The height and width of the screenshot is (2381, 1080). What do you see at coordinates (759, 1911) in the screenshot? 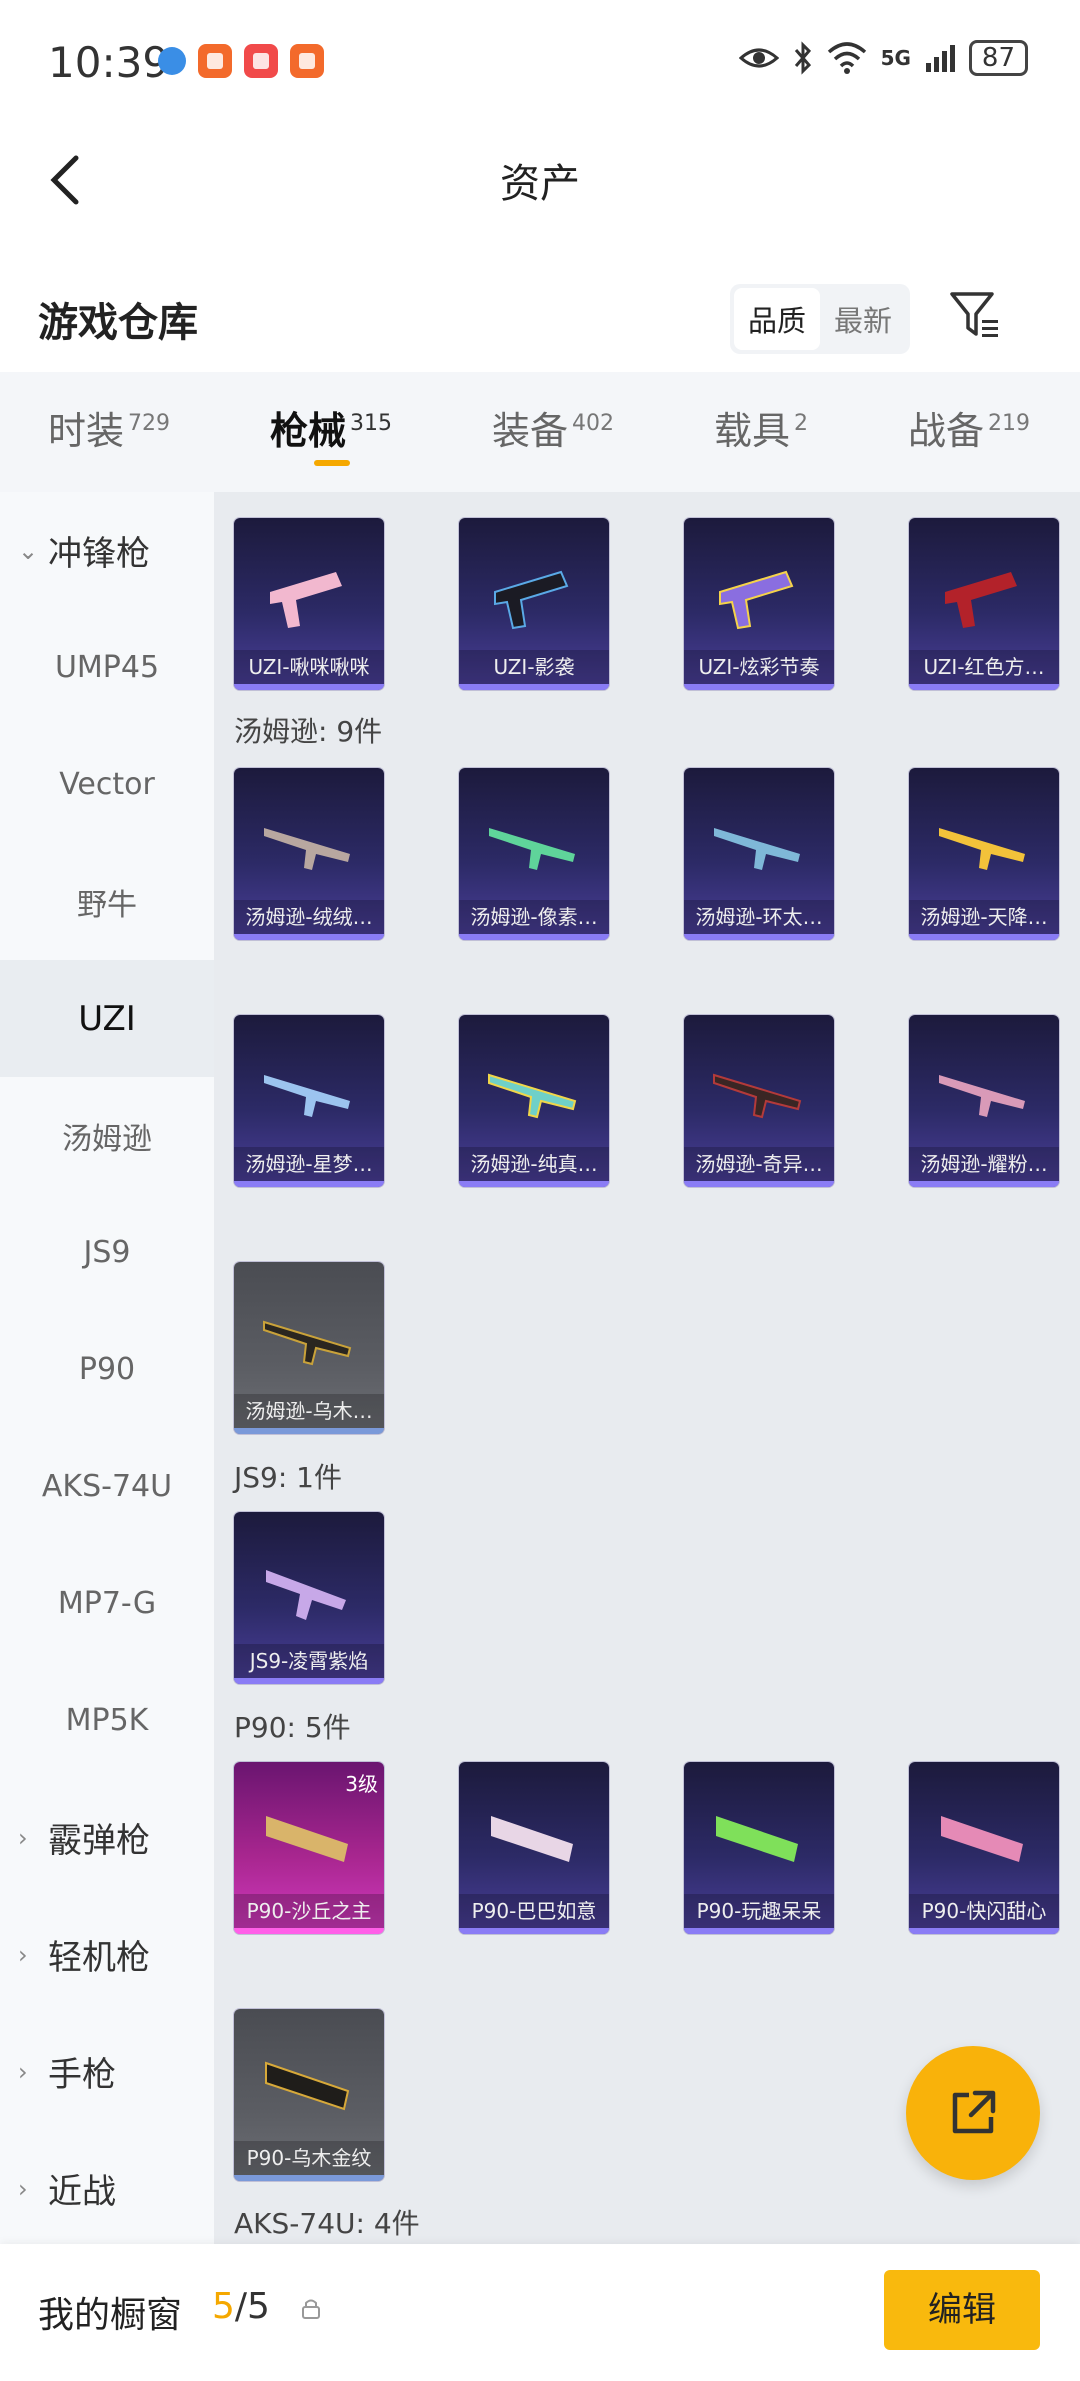
I see `skin-name: P90-玩趣呆呆` at bounding box center [759, 1911].